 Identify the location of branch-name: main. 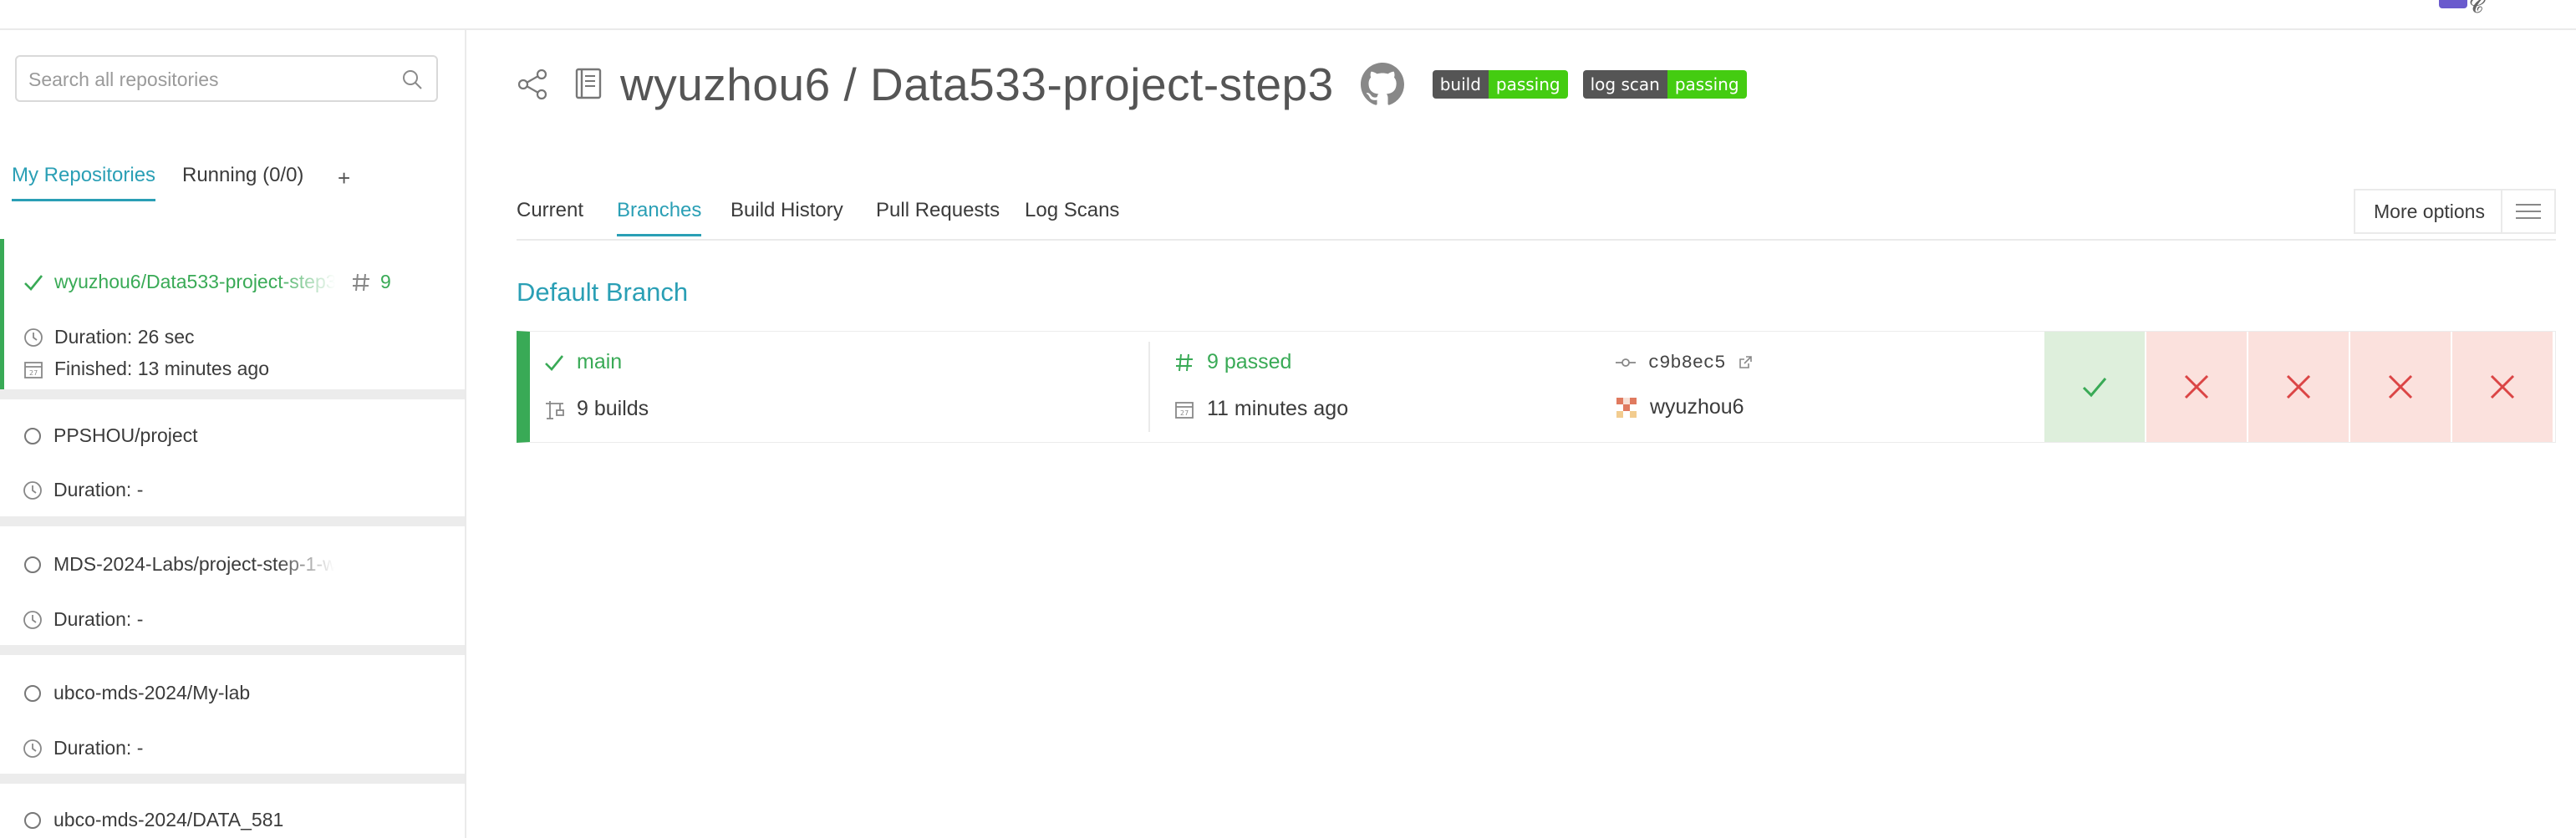
(599, 362).